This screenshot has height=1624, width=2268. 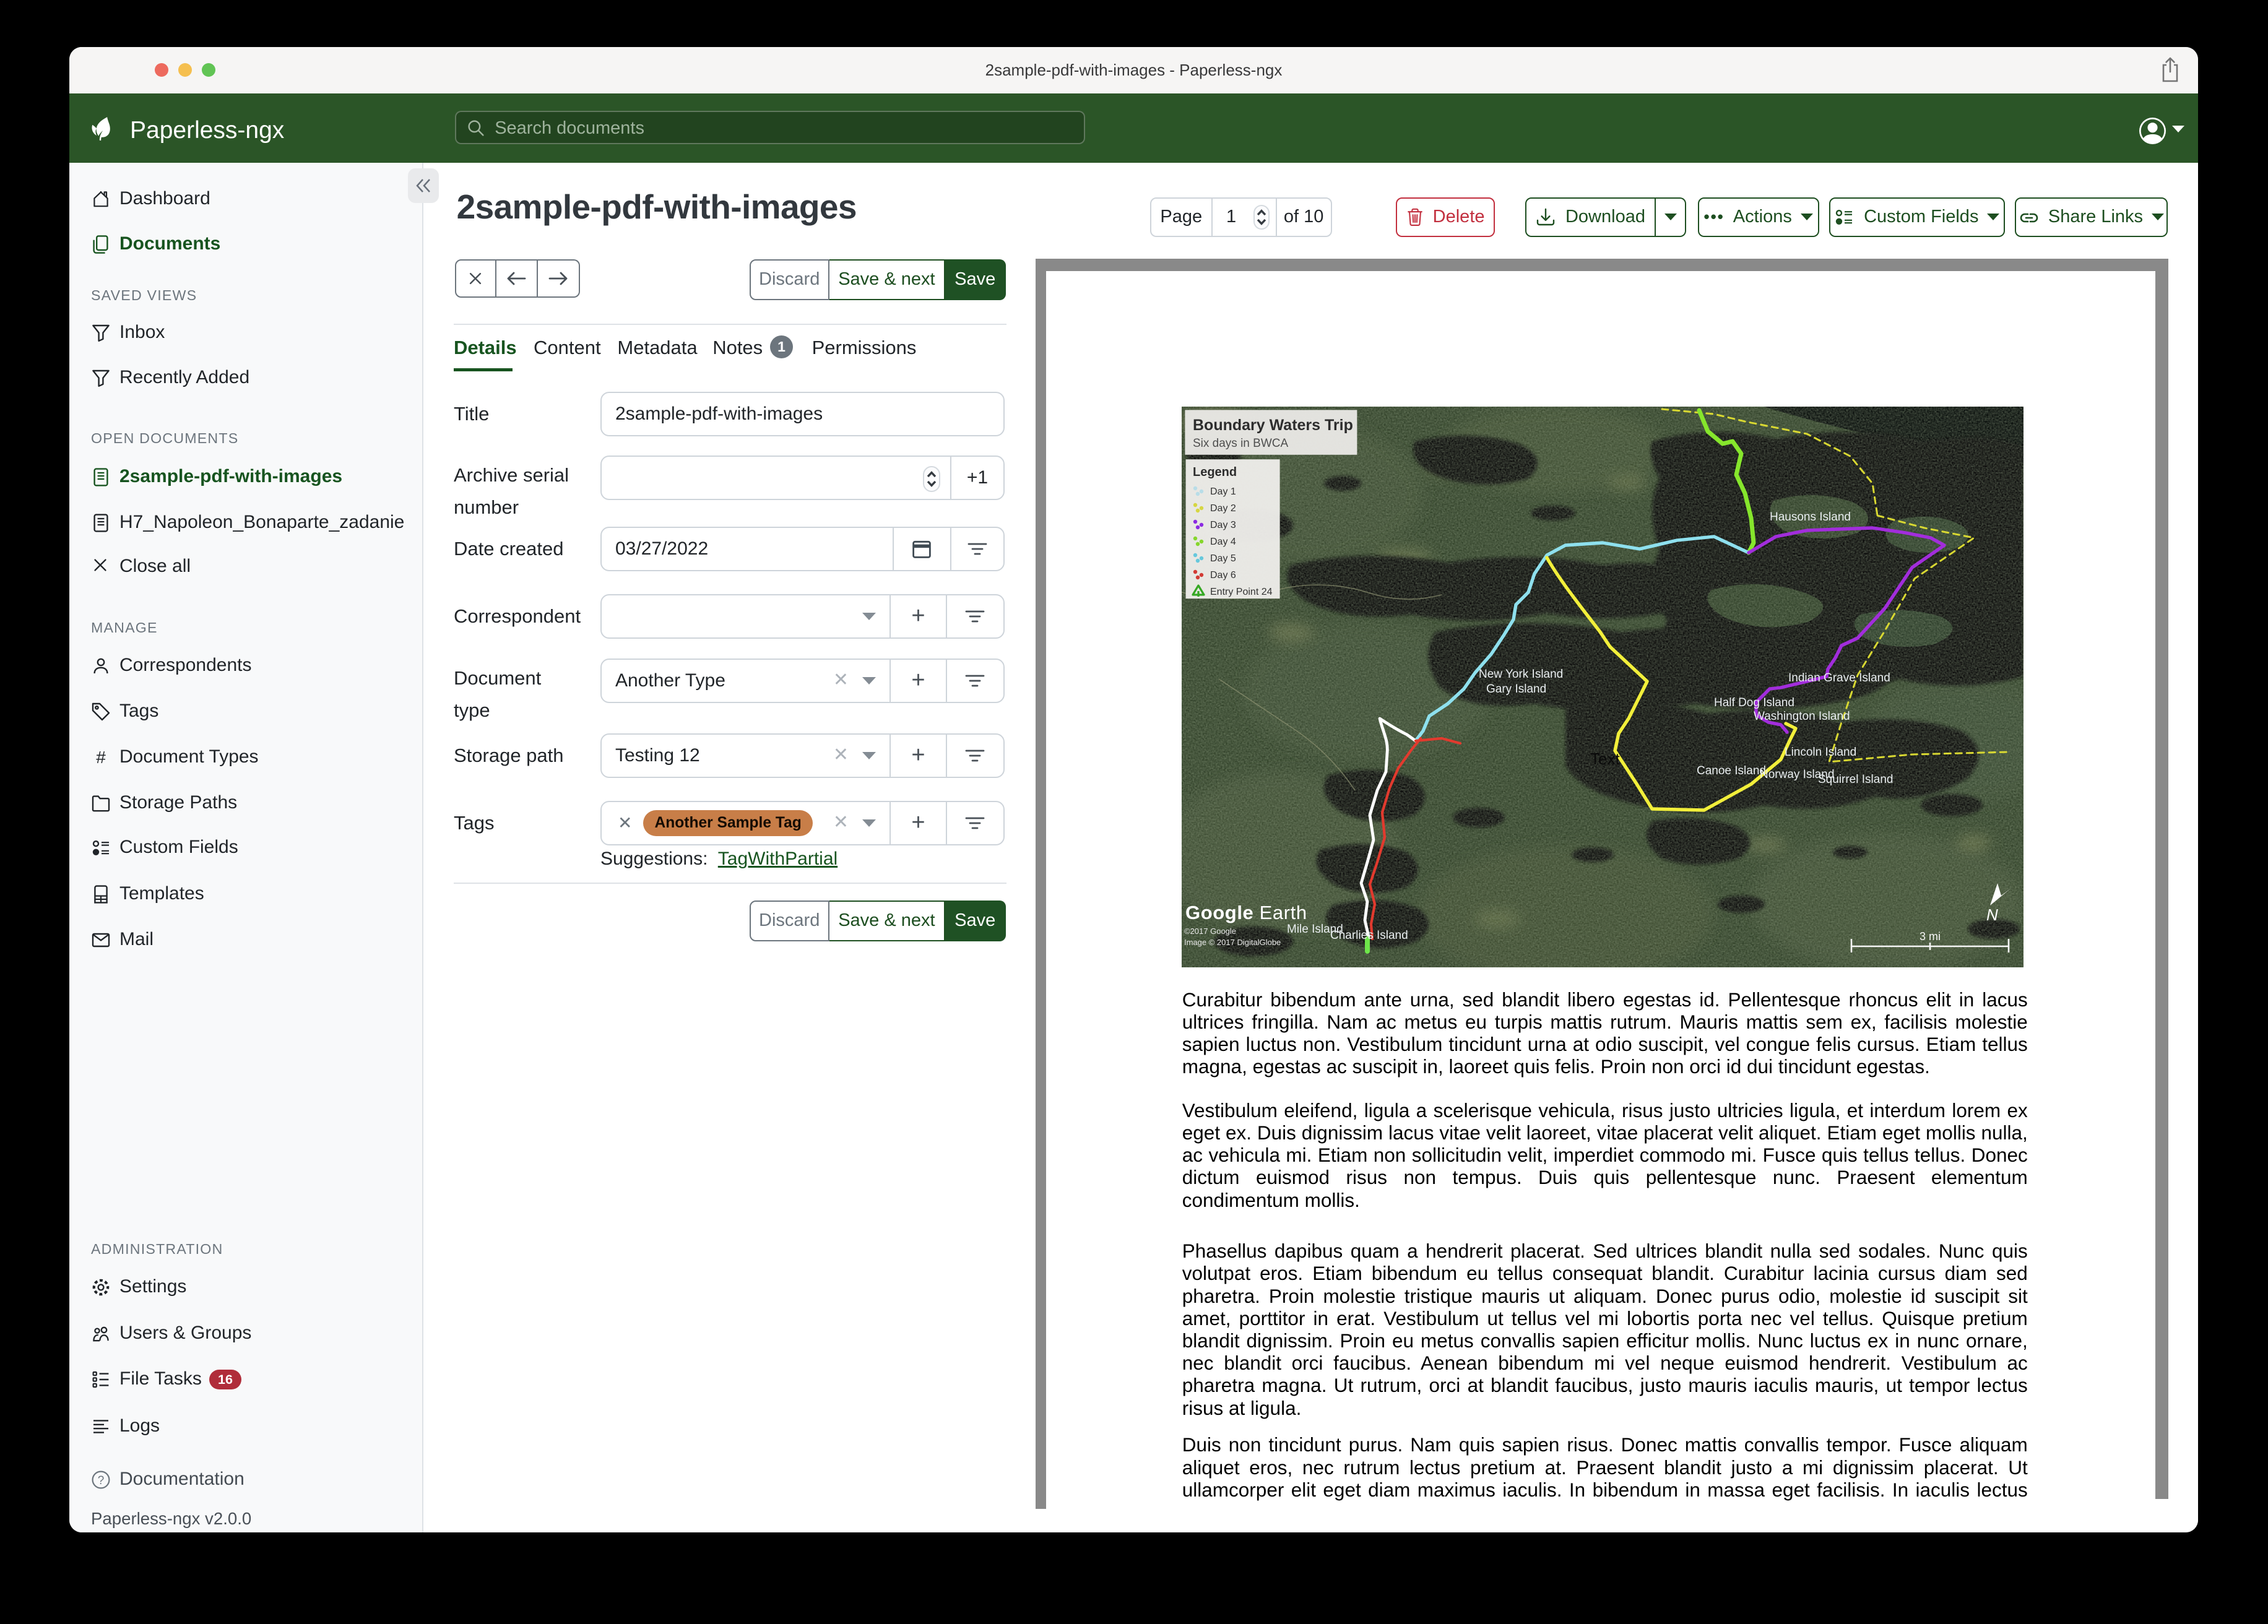 I want to click on svg-text: Day 2, so click(x=1223, y=508).